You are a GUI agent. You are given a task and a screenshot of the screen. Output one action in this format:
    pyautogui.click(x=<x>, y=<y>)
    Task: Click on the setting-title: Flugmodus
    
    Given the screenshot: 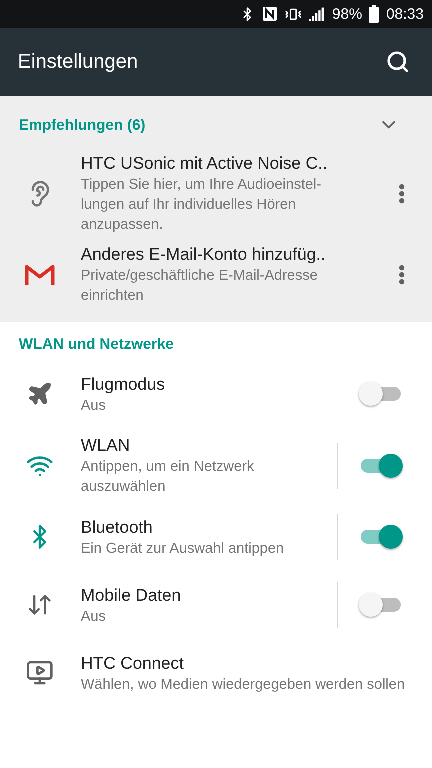 What is the action you would take?
    pyautogui.click(x=123, y=385)
    